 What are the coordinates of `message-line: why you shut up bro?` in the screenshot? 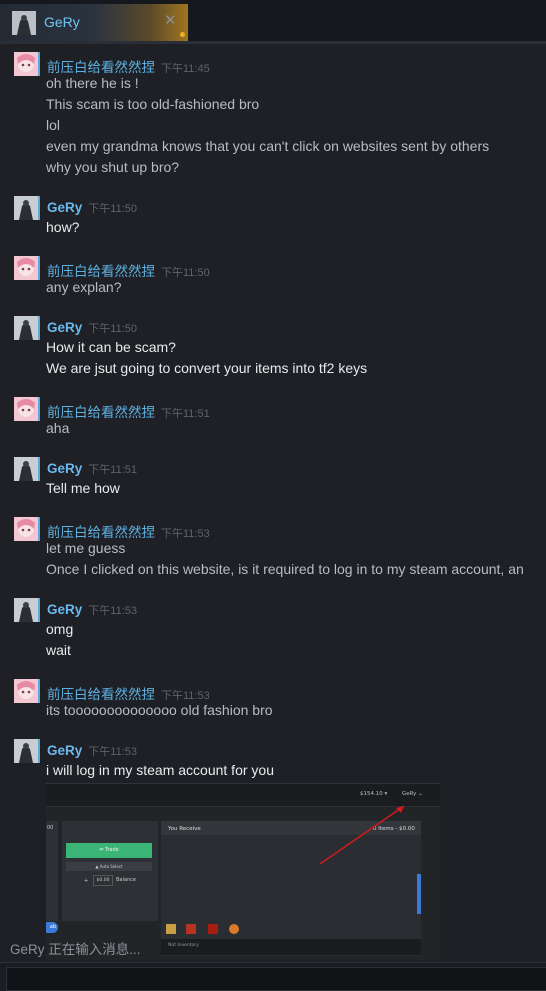 It's located at (113, 167).